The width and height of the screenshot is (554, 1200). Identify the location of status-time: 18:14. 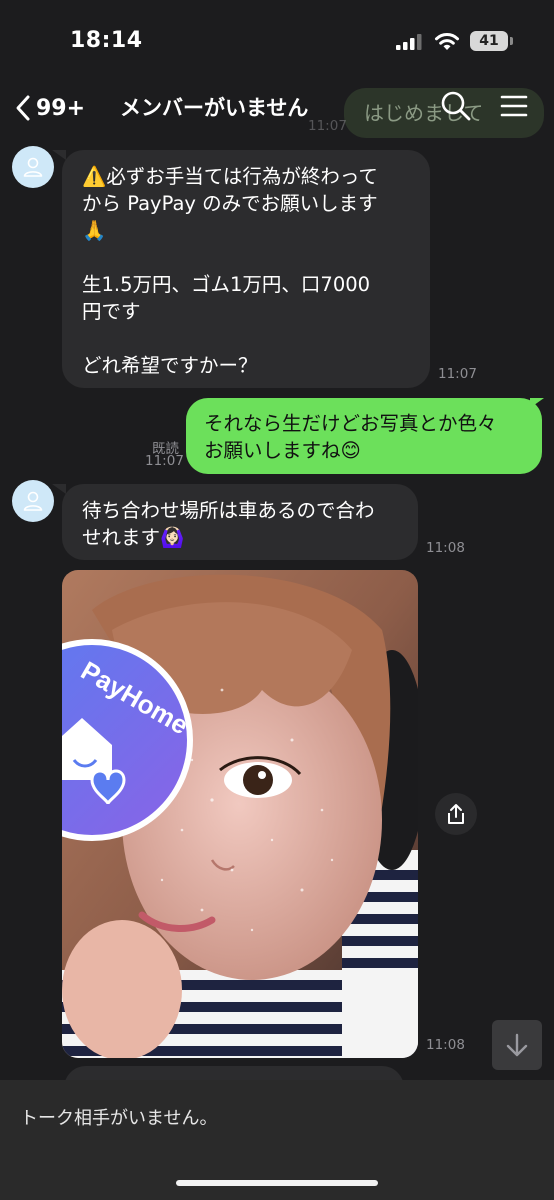
(106, 40).